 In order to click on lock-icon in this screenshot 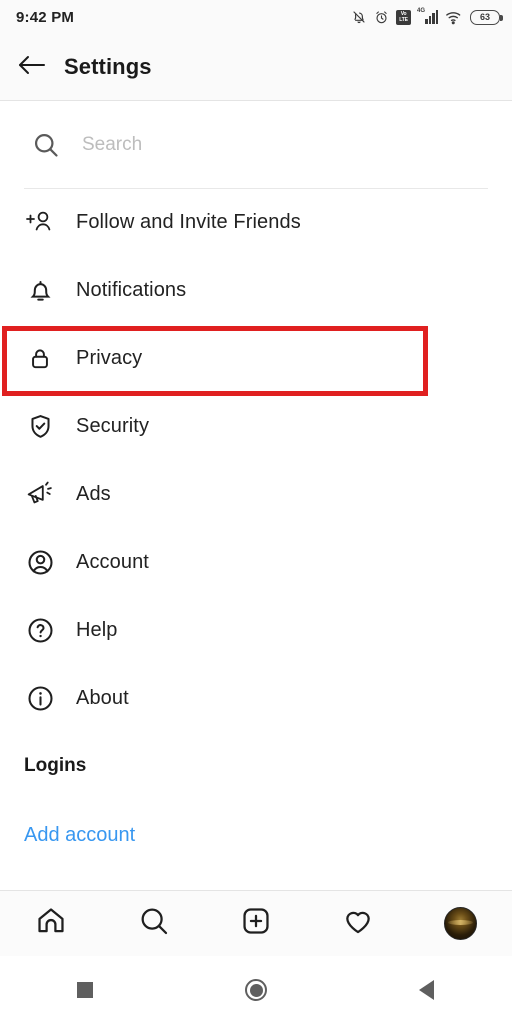, I will do `click(40, 358)`.